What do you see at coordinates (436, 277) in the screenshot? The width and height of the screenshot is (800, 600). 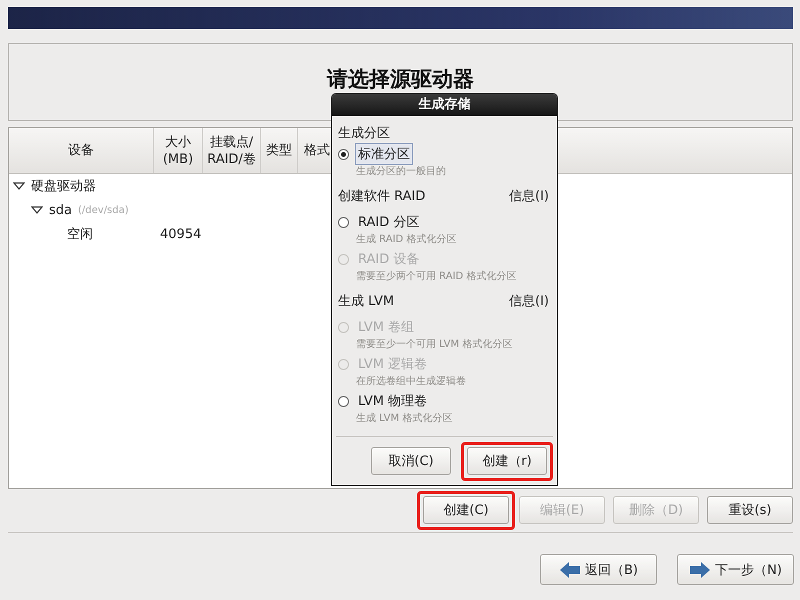 I see `option-description: 需要至少两个可用 RAID 格式化分区` at bounding box center [436, 277].